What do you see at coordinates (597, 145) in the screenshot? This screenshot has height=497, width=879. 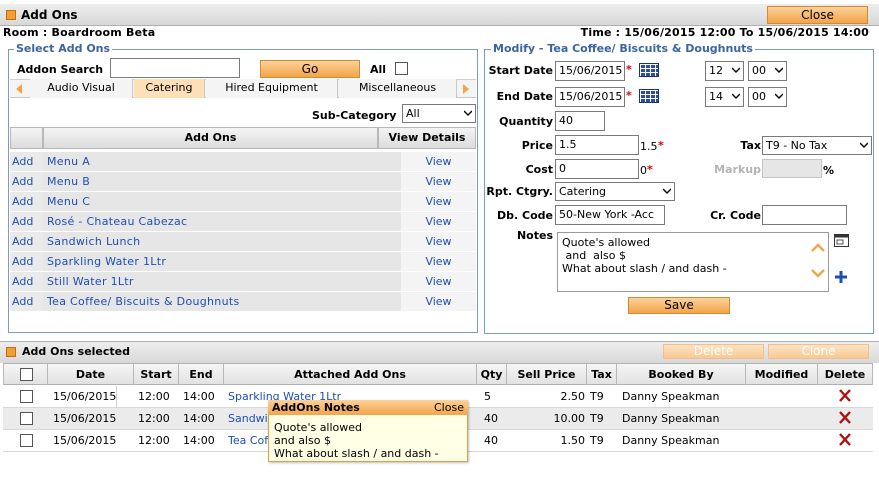 I see `price-input: 1.5` at bounding box center [597, 145].